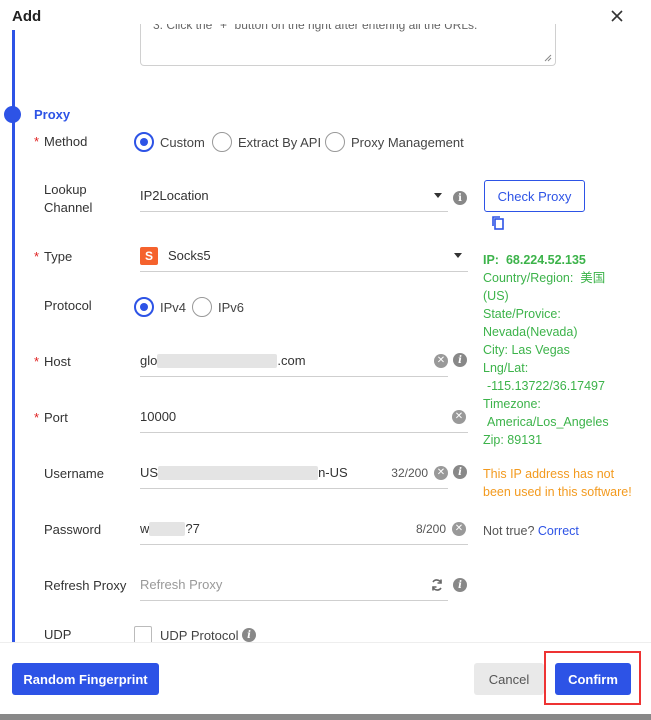  What do you see at coordinates (66, 141) in the screenshot?
I see `method-label: Method` at bounding box center [66, 141].